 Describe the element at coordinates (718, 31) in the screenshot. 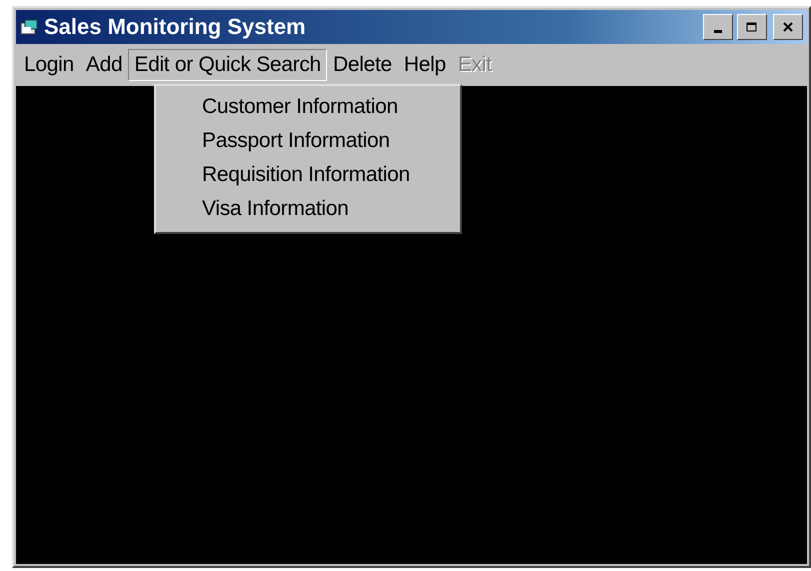

I see `minimize-icon` at that location.